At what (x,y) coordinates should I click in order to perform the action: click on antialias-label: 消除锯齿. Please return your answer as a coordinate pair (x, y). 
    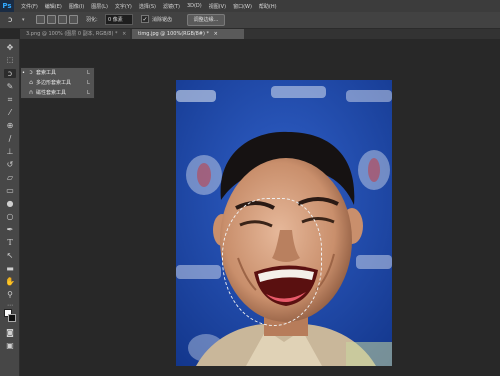
    Looking at the image, I should click on (162, 20).